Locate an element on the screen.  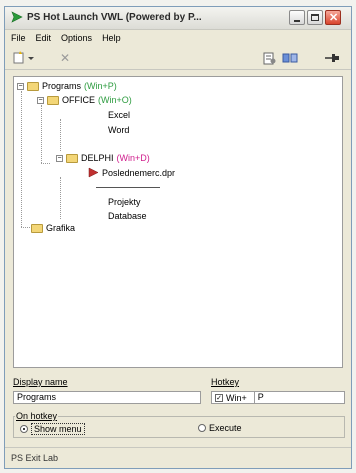
tree-node-project-file: Poslednemerc.dpr is located at coordinates (131, 172).